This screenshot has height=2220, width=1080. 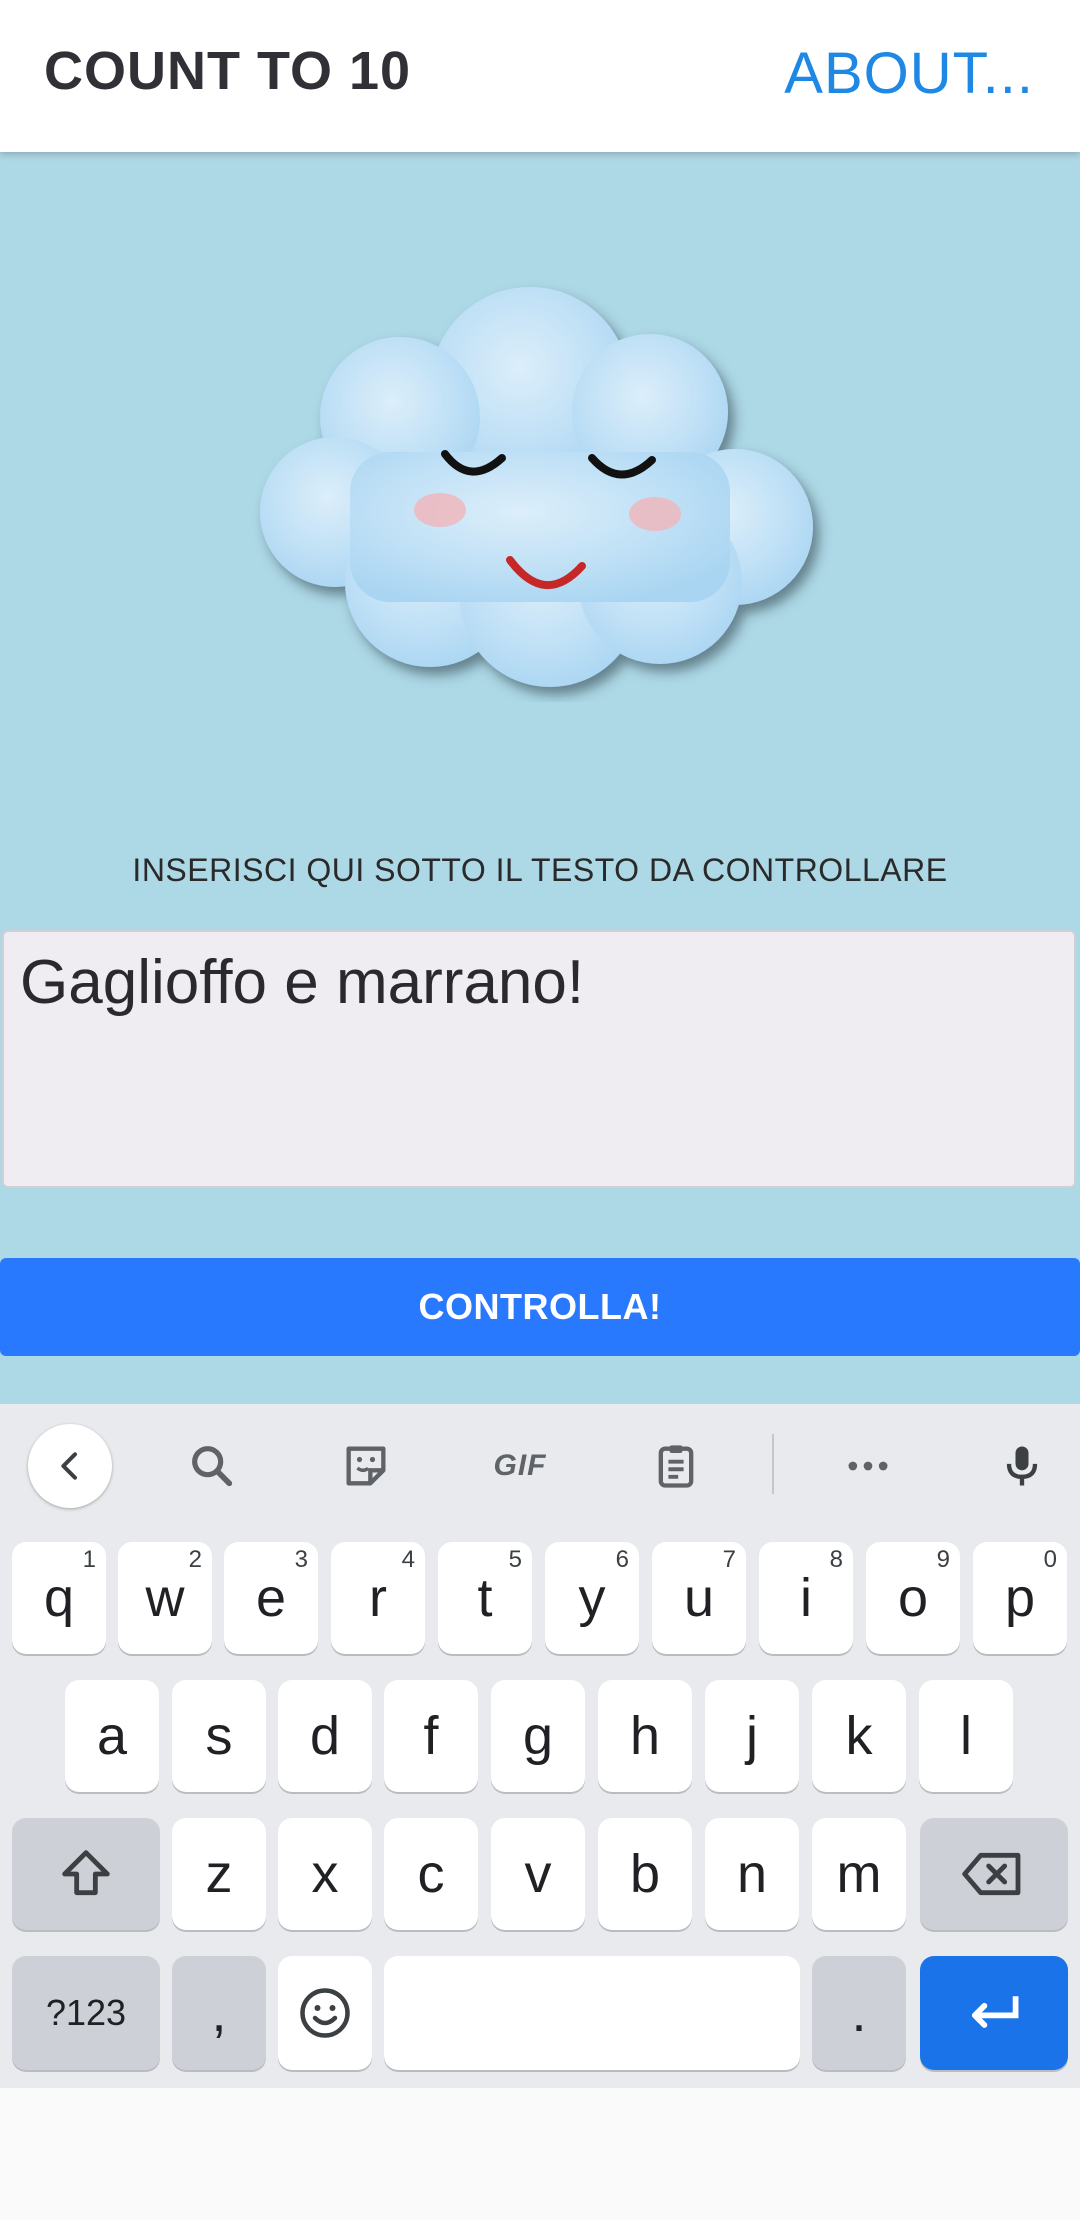 I want to click on backspace-icon, so click(x=991, y=1874).